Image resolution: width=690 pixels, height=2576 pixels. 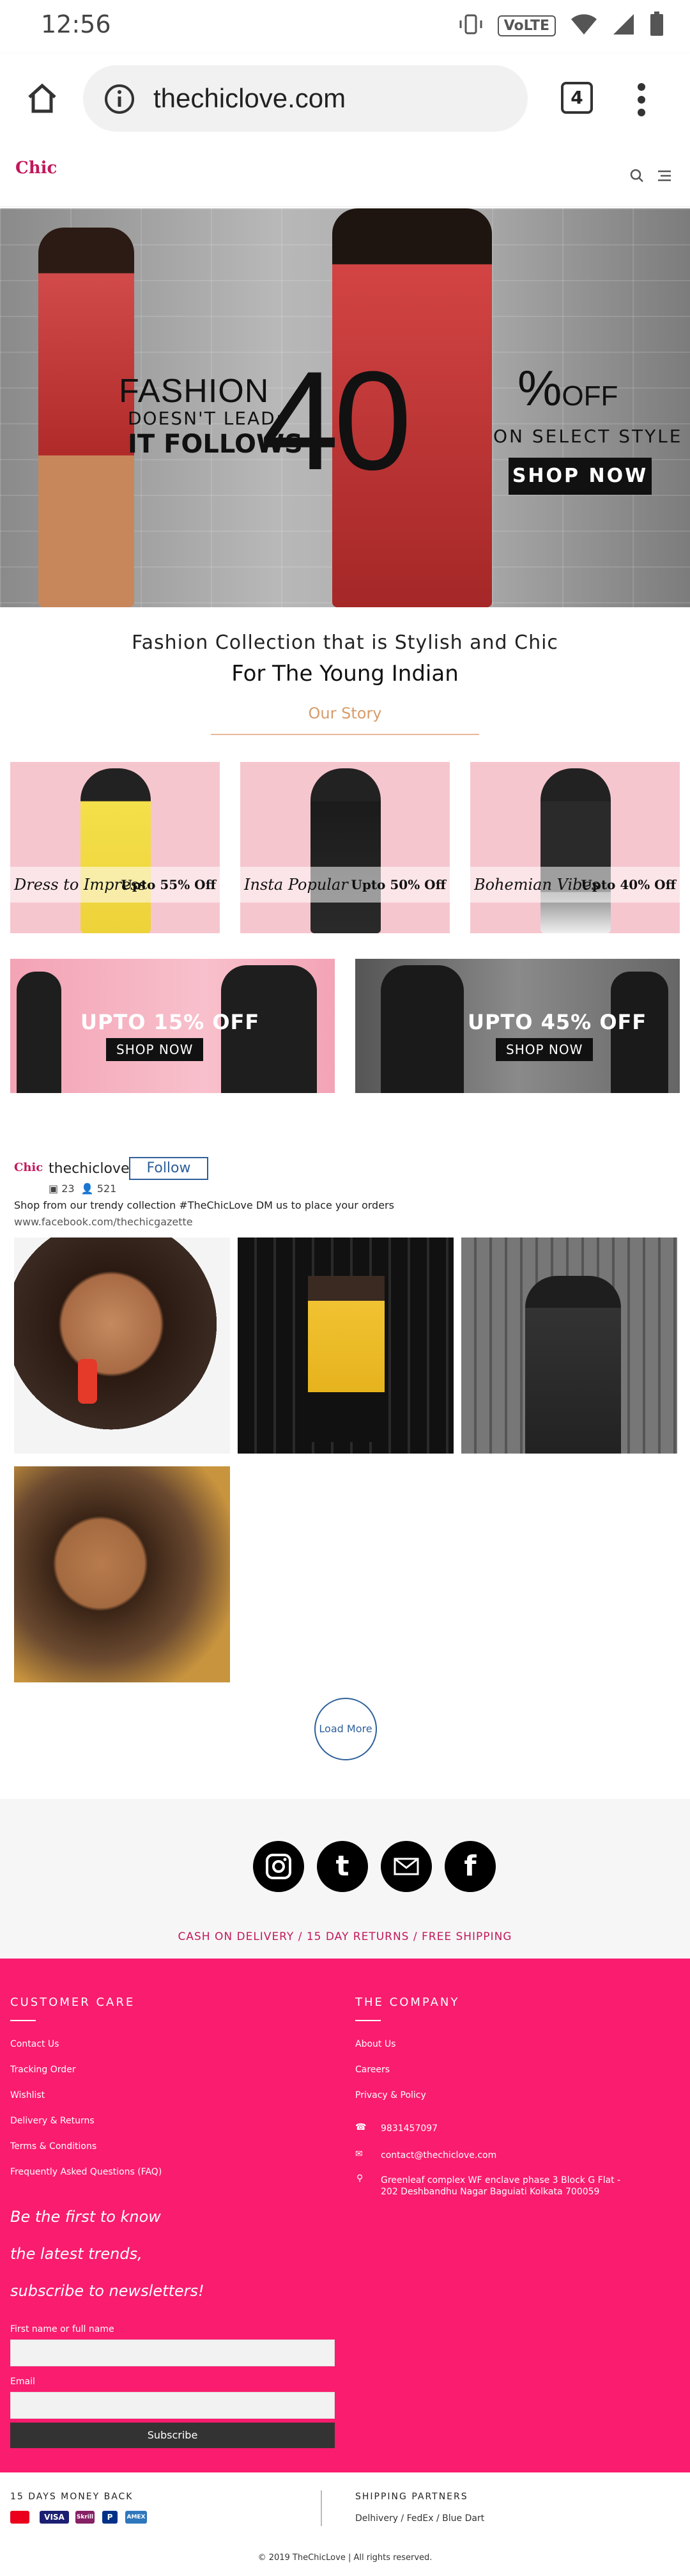 I want to click on menu-icon, so click(x=664, y=177).